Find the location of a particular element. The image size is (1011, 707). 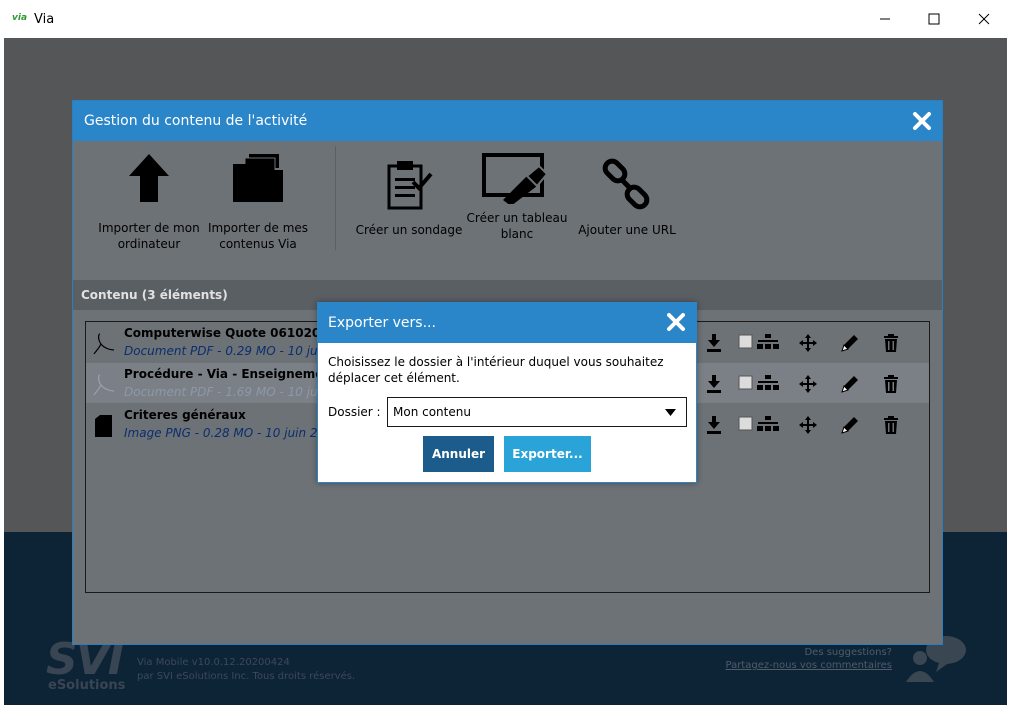

clipboard-check-icon is located at coordinates (410, 185).